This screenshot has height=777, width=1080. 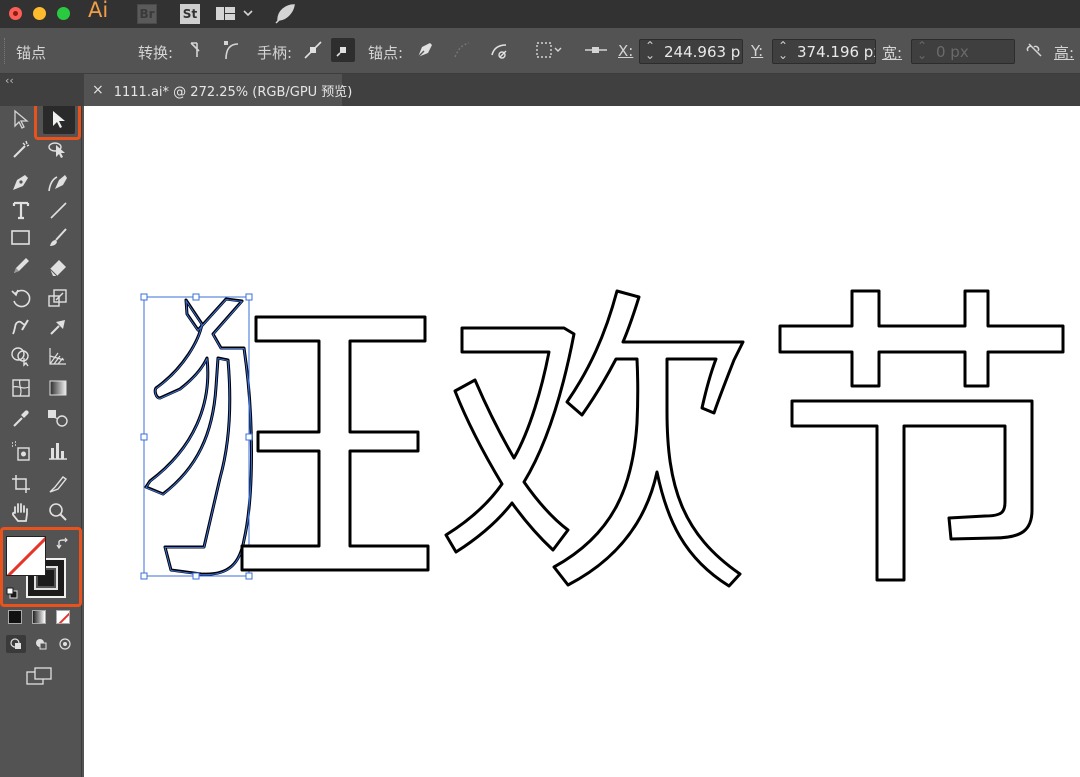 What do you see at coordinates (63, 545) in the screenshot?
I see `swap-fill-stroke-icon` at bounding box center [63, 545].